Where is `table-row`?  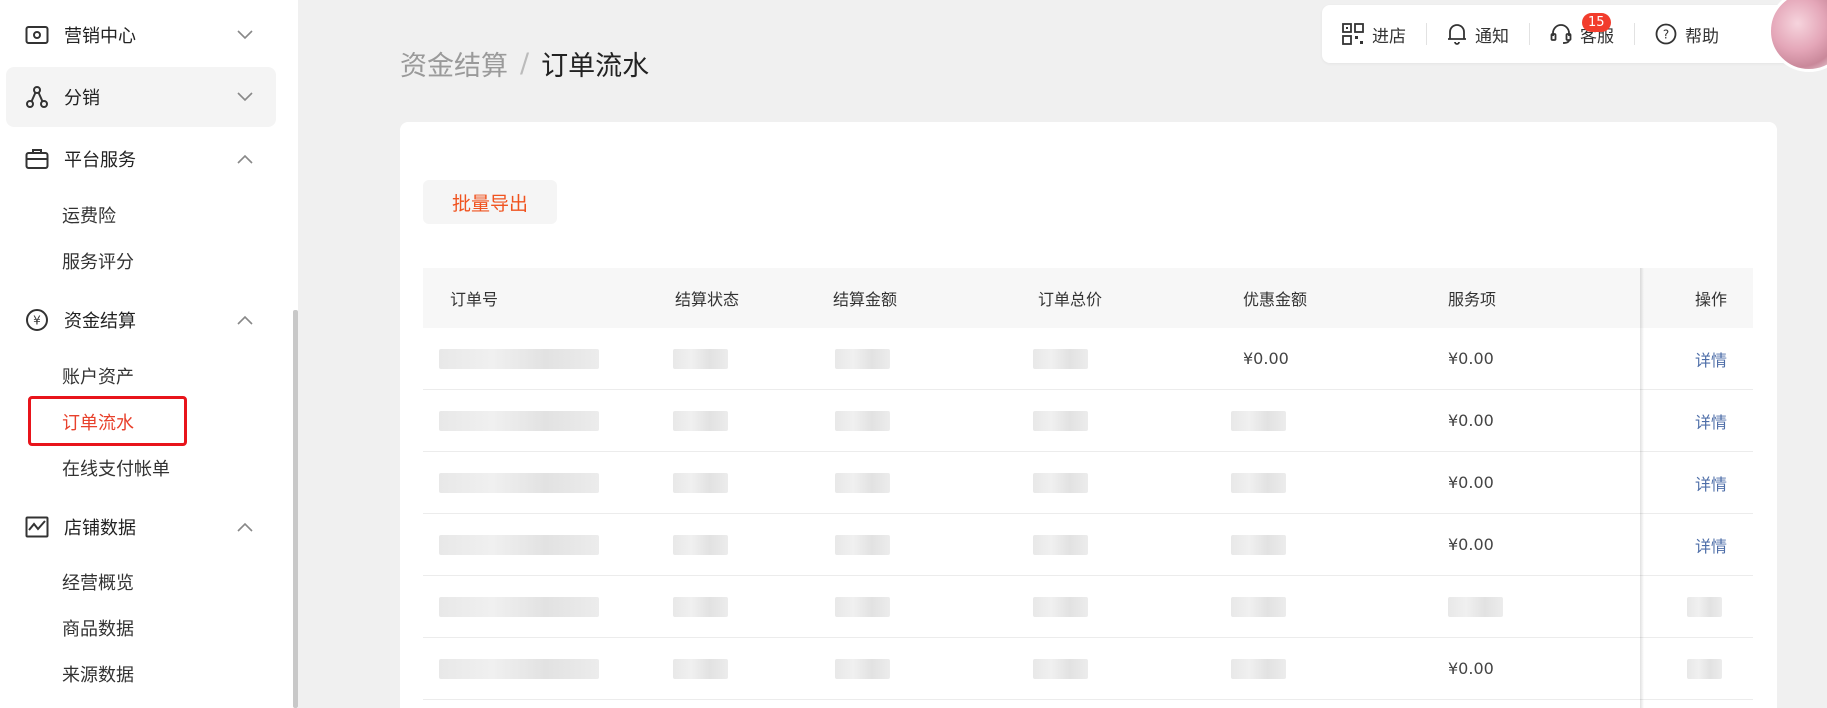 table-row is located at coordinates (1088, 607).